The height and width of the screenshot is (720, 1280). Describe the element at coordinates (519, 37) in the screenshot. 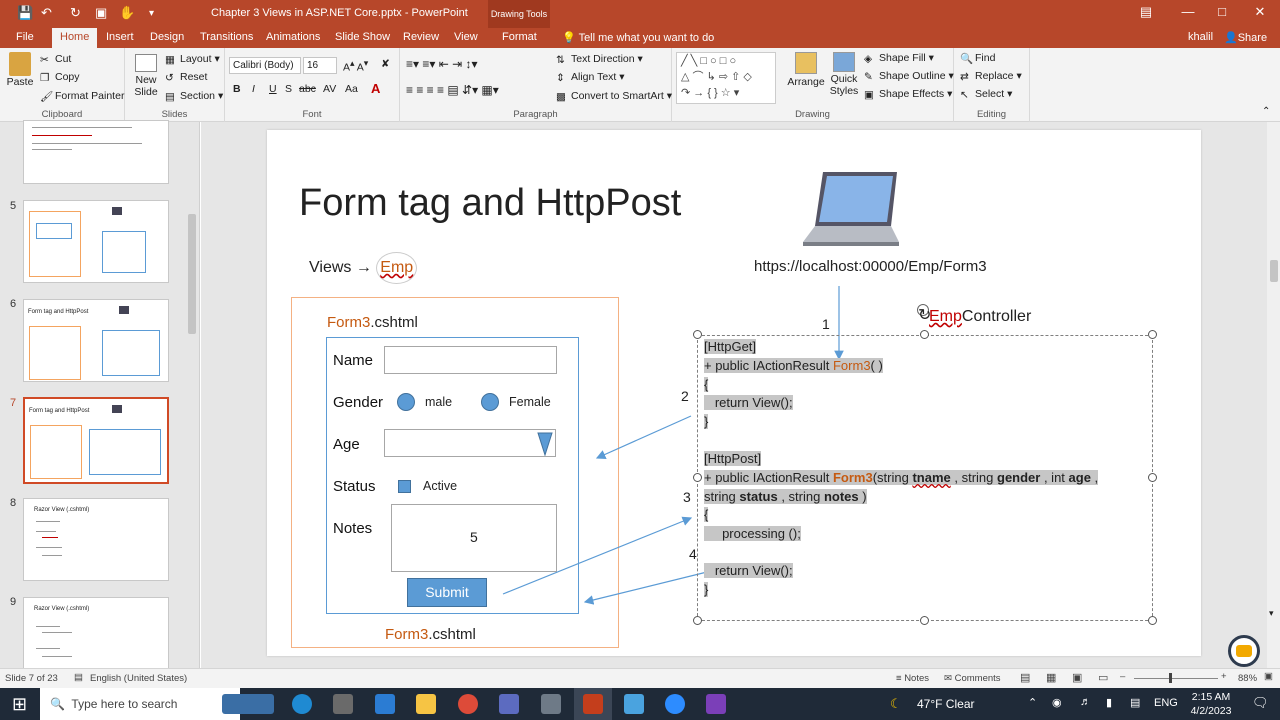

I see `tab-format: Format` at that location.